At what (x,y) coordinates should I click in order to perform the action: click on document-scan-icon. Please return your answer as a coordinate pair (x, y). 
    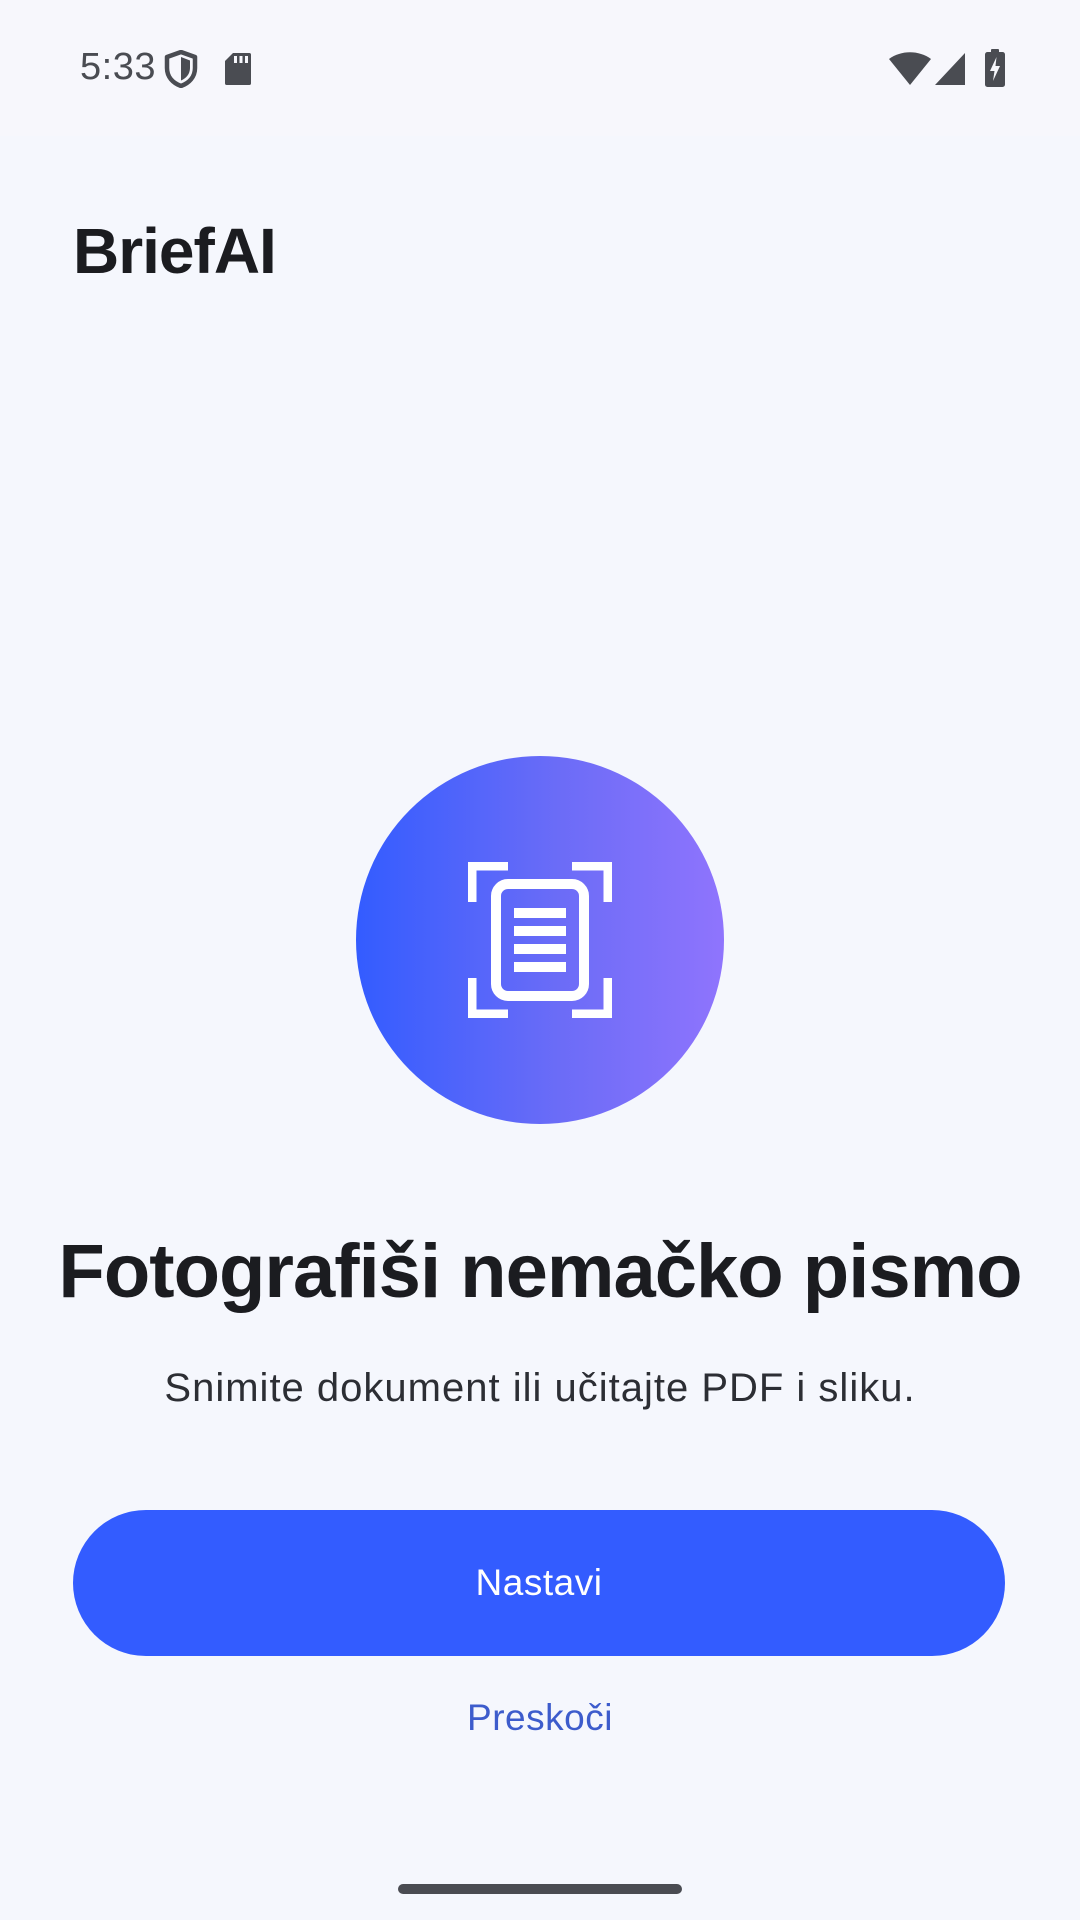
    Looking at the image, I should click on (540, 940).